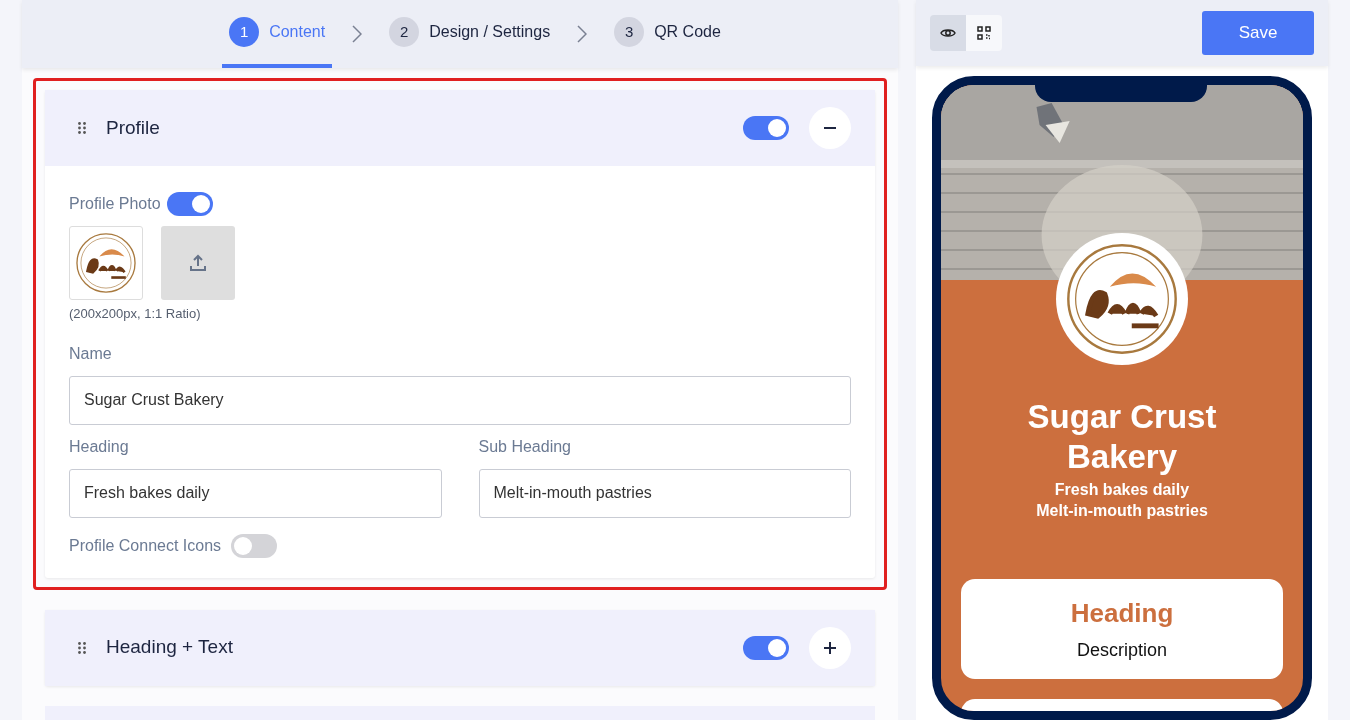 The height and width of the screenshot is (720, 1350). Describe the element at coordinates (460, 128) in the screenshot. I see `section-header: Profile` at that location.